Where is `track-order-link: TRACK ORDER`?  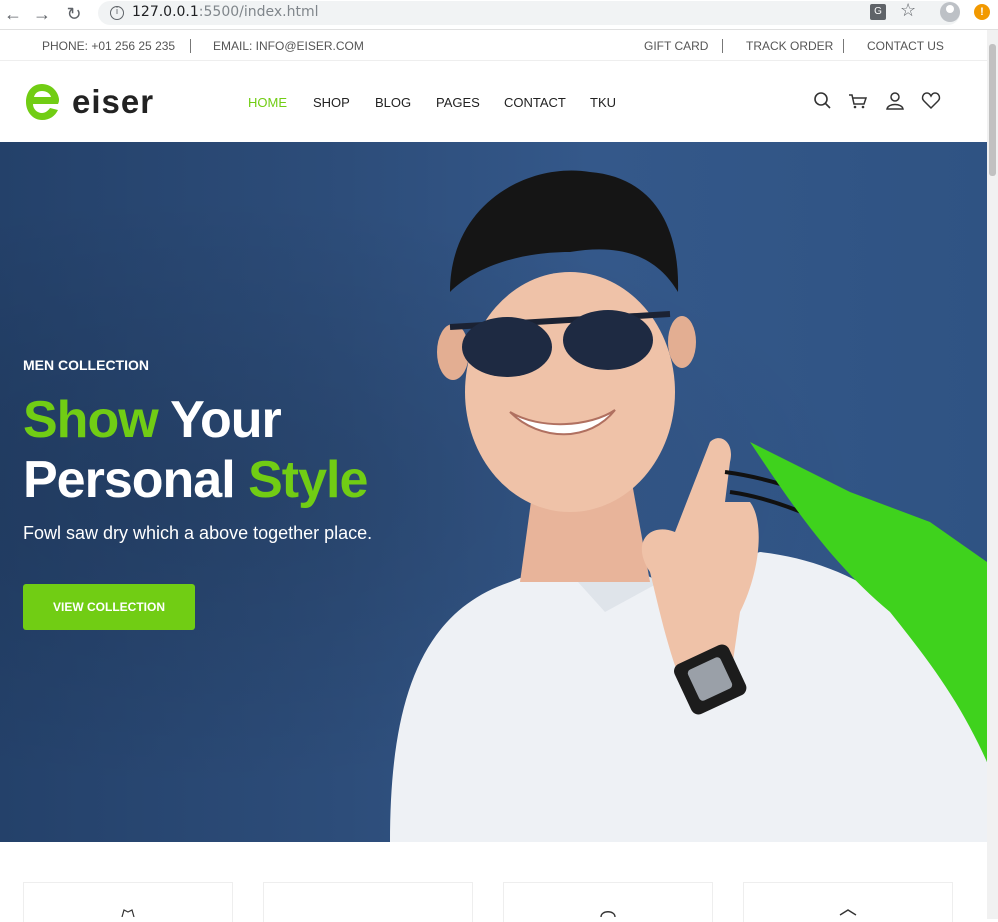
track-order-link: TRACK ORDER is located at coordinates (789, 46).